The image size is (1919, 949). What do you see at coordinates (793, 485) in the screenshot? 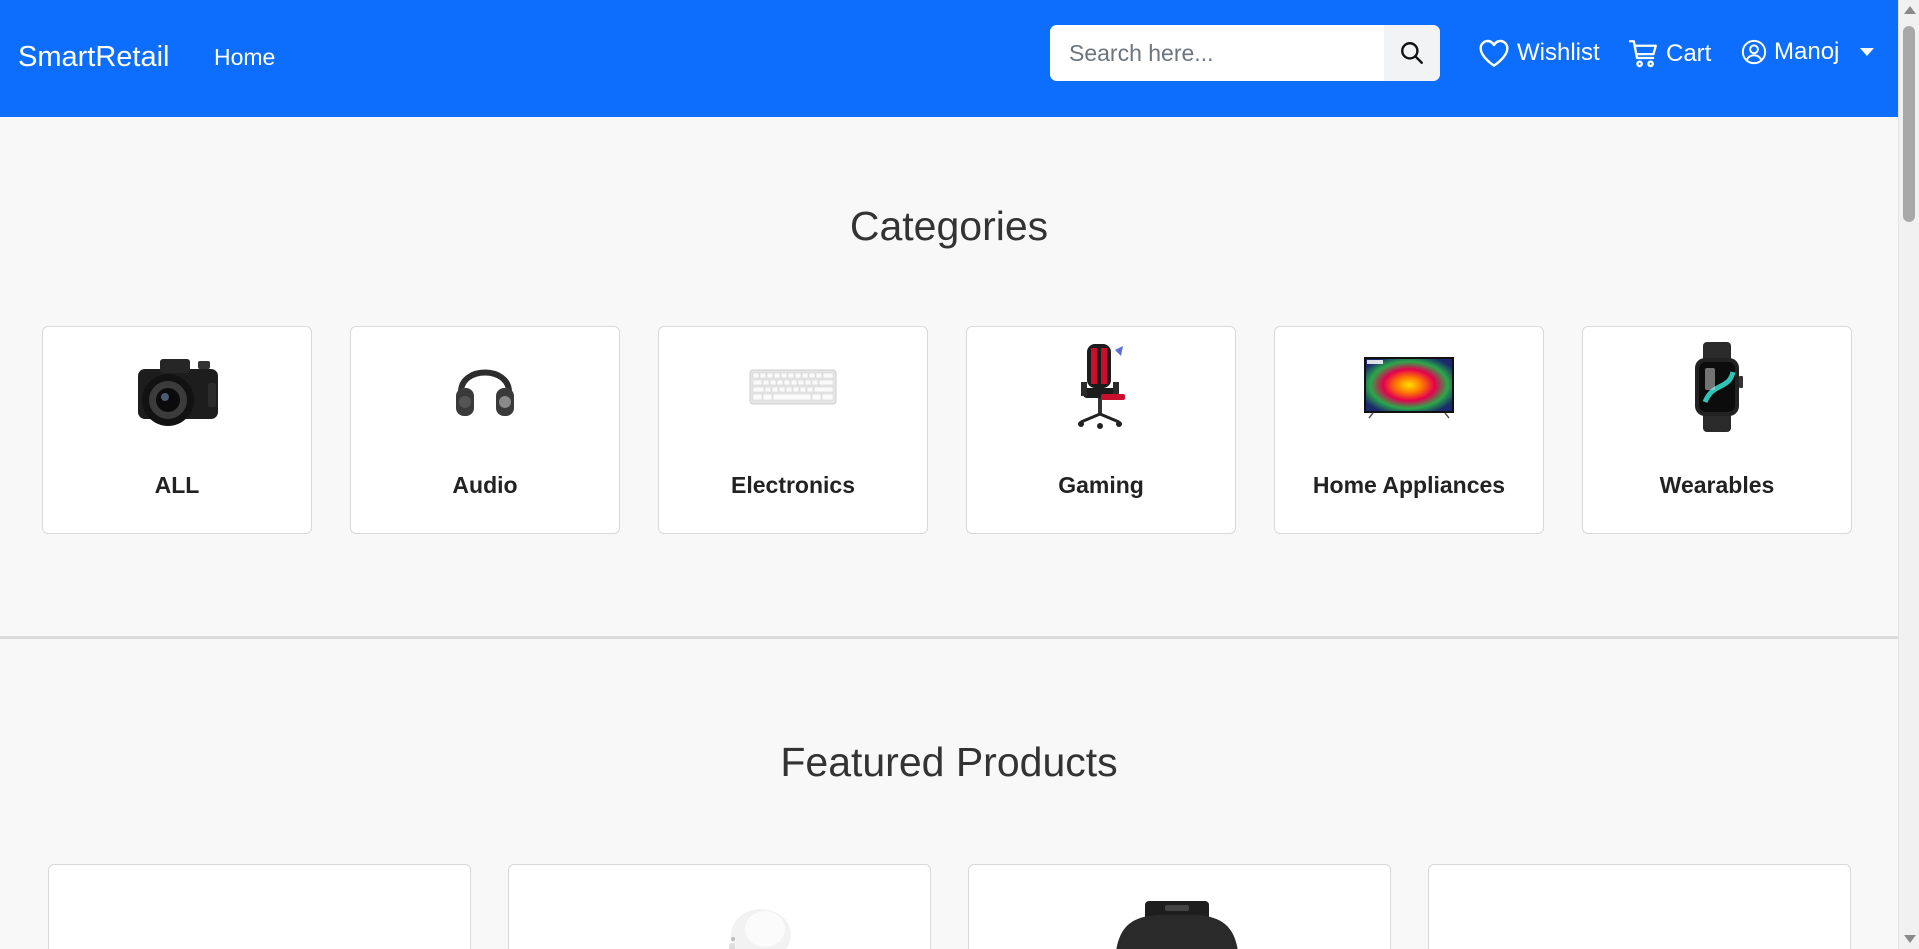
I see `category-label: Electronics` at bounding box center [793, 485].